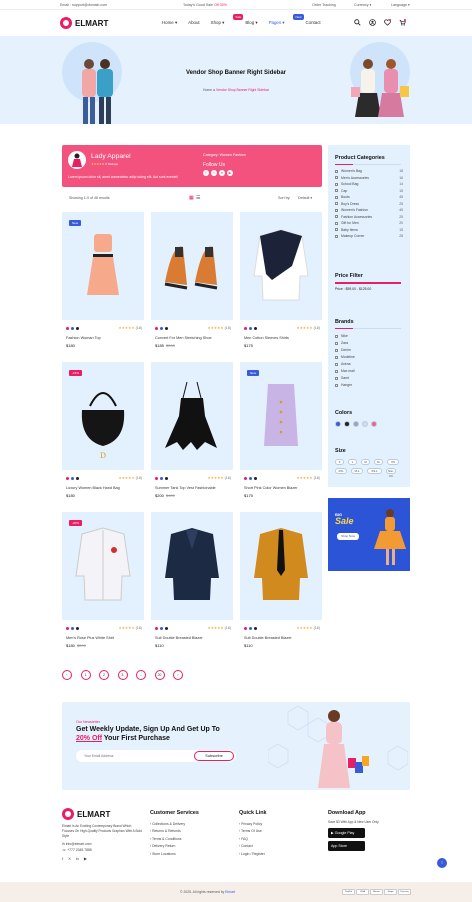  What do you see at coordinates (372, 22) in the screenshot?
I see `user-icon` at bounding box center [372, 22].